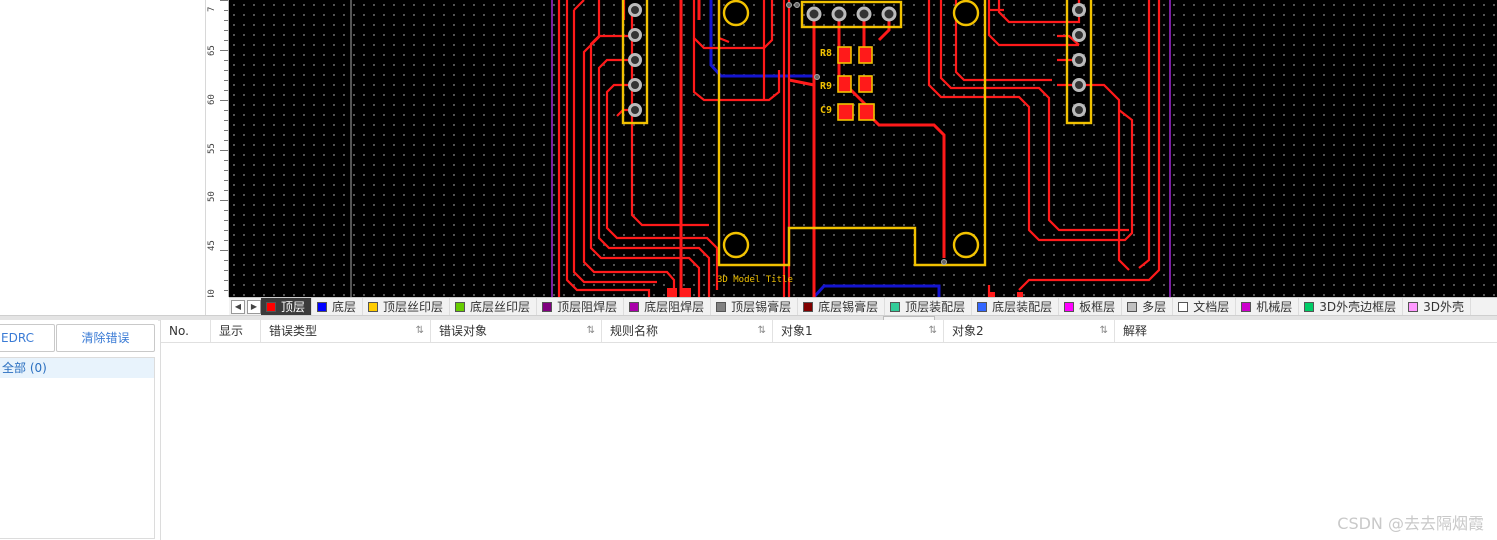  I want to click on layer-tab: 顶层丝印层, so click(407, 306).